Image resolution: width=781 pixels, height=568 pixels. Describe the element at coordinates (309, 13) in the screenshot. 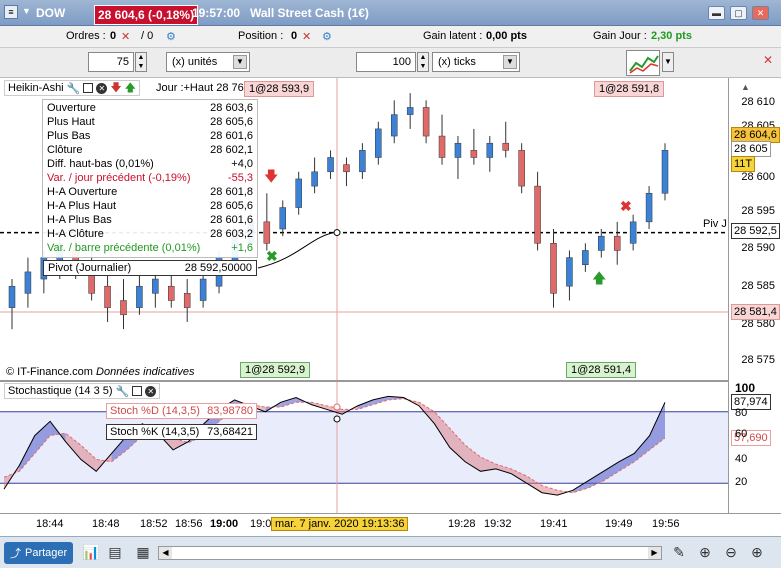

I see `instrument-name: Wall Street Cash (1€)` at that location.